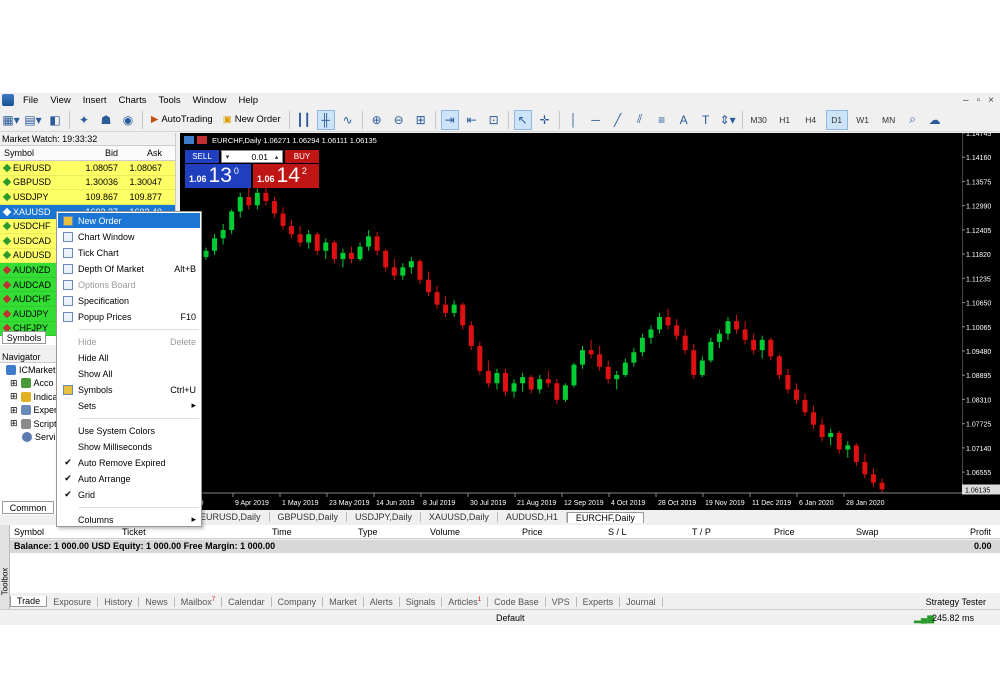  Describe the element at coordinates (251, 100) in the screenshot. I see `menu-help: Help` at that location.